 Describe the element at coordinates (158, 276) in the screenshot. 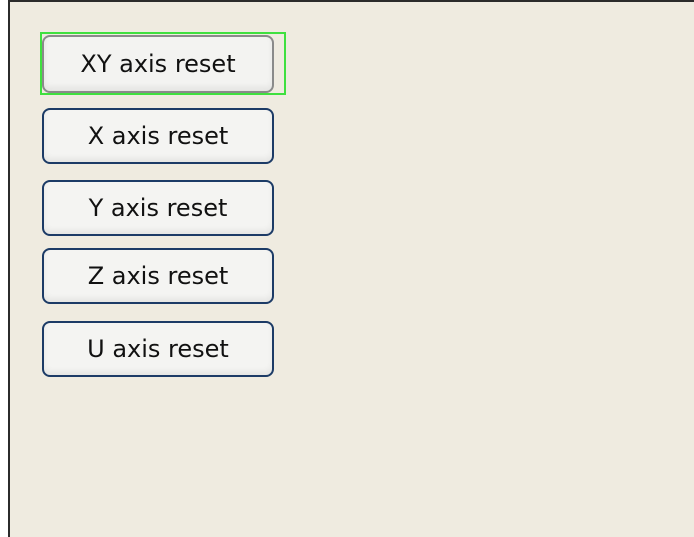

I see `z-axis-reset-button: Z axis reset` at that location.